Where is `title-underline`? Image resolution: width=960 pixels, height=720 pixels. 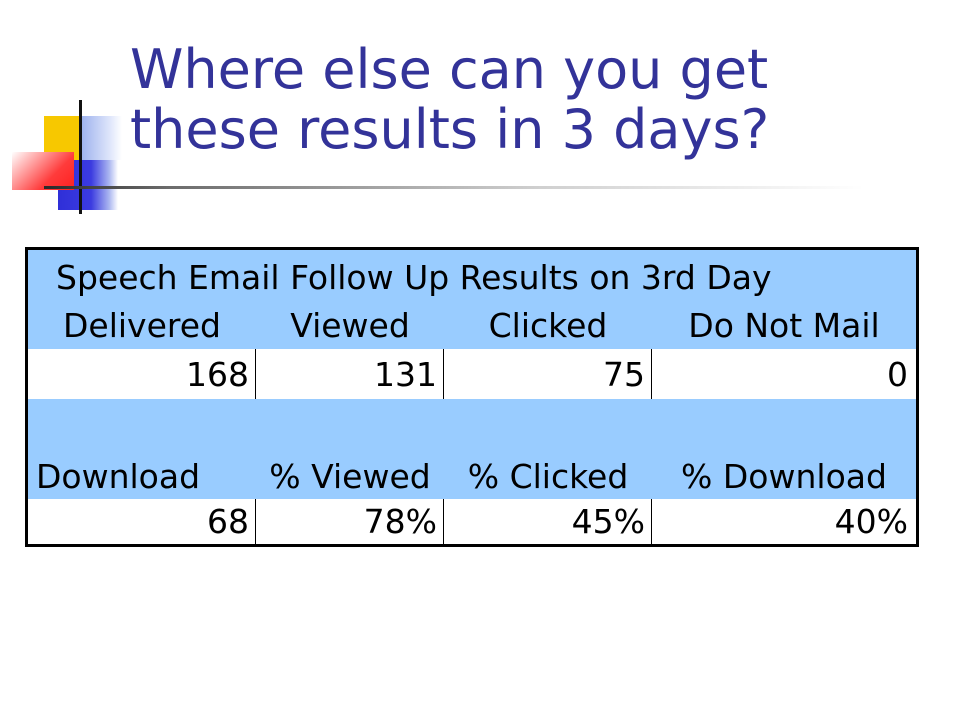 title-underline is located at coordinates (454, 187).